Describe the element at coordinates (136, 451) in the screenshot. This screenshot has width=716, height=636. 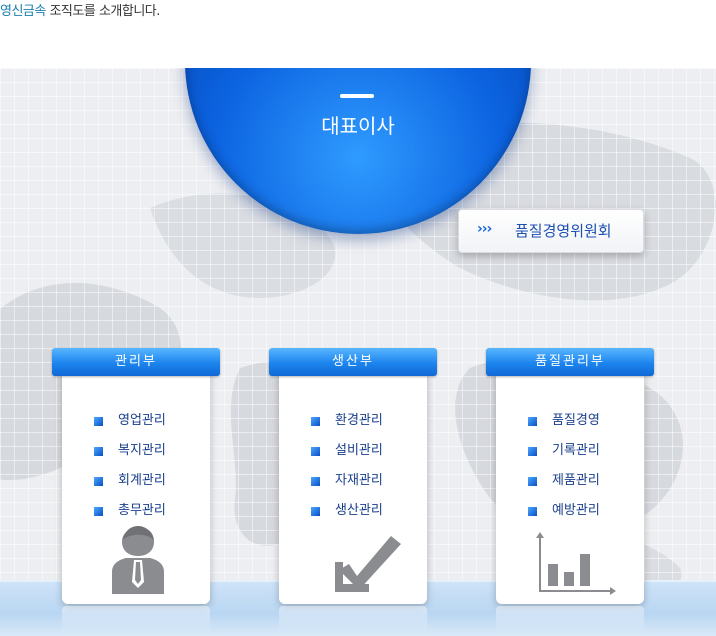
I see `list-item: 복지관리` at that location.